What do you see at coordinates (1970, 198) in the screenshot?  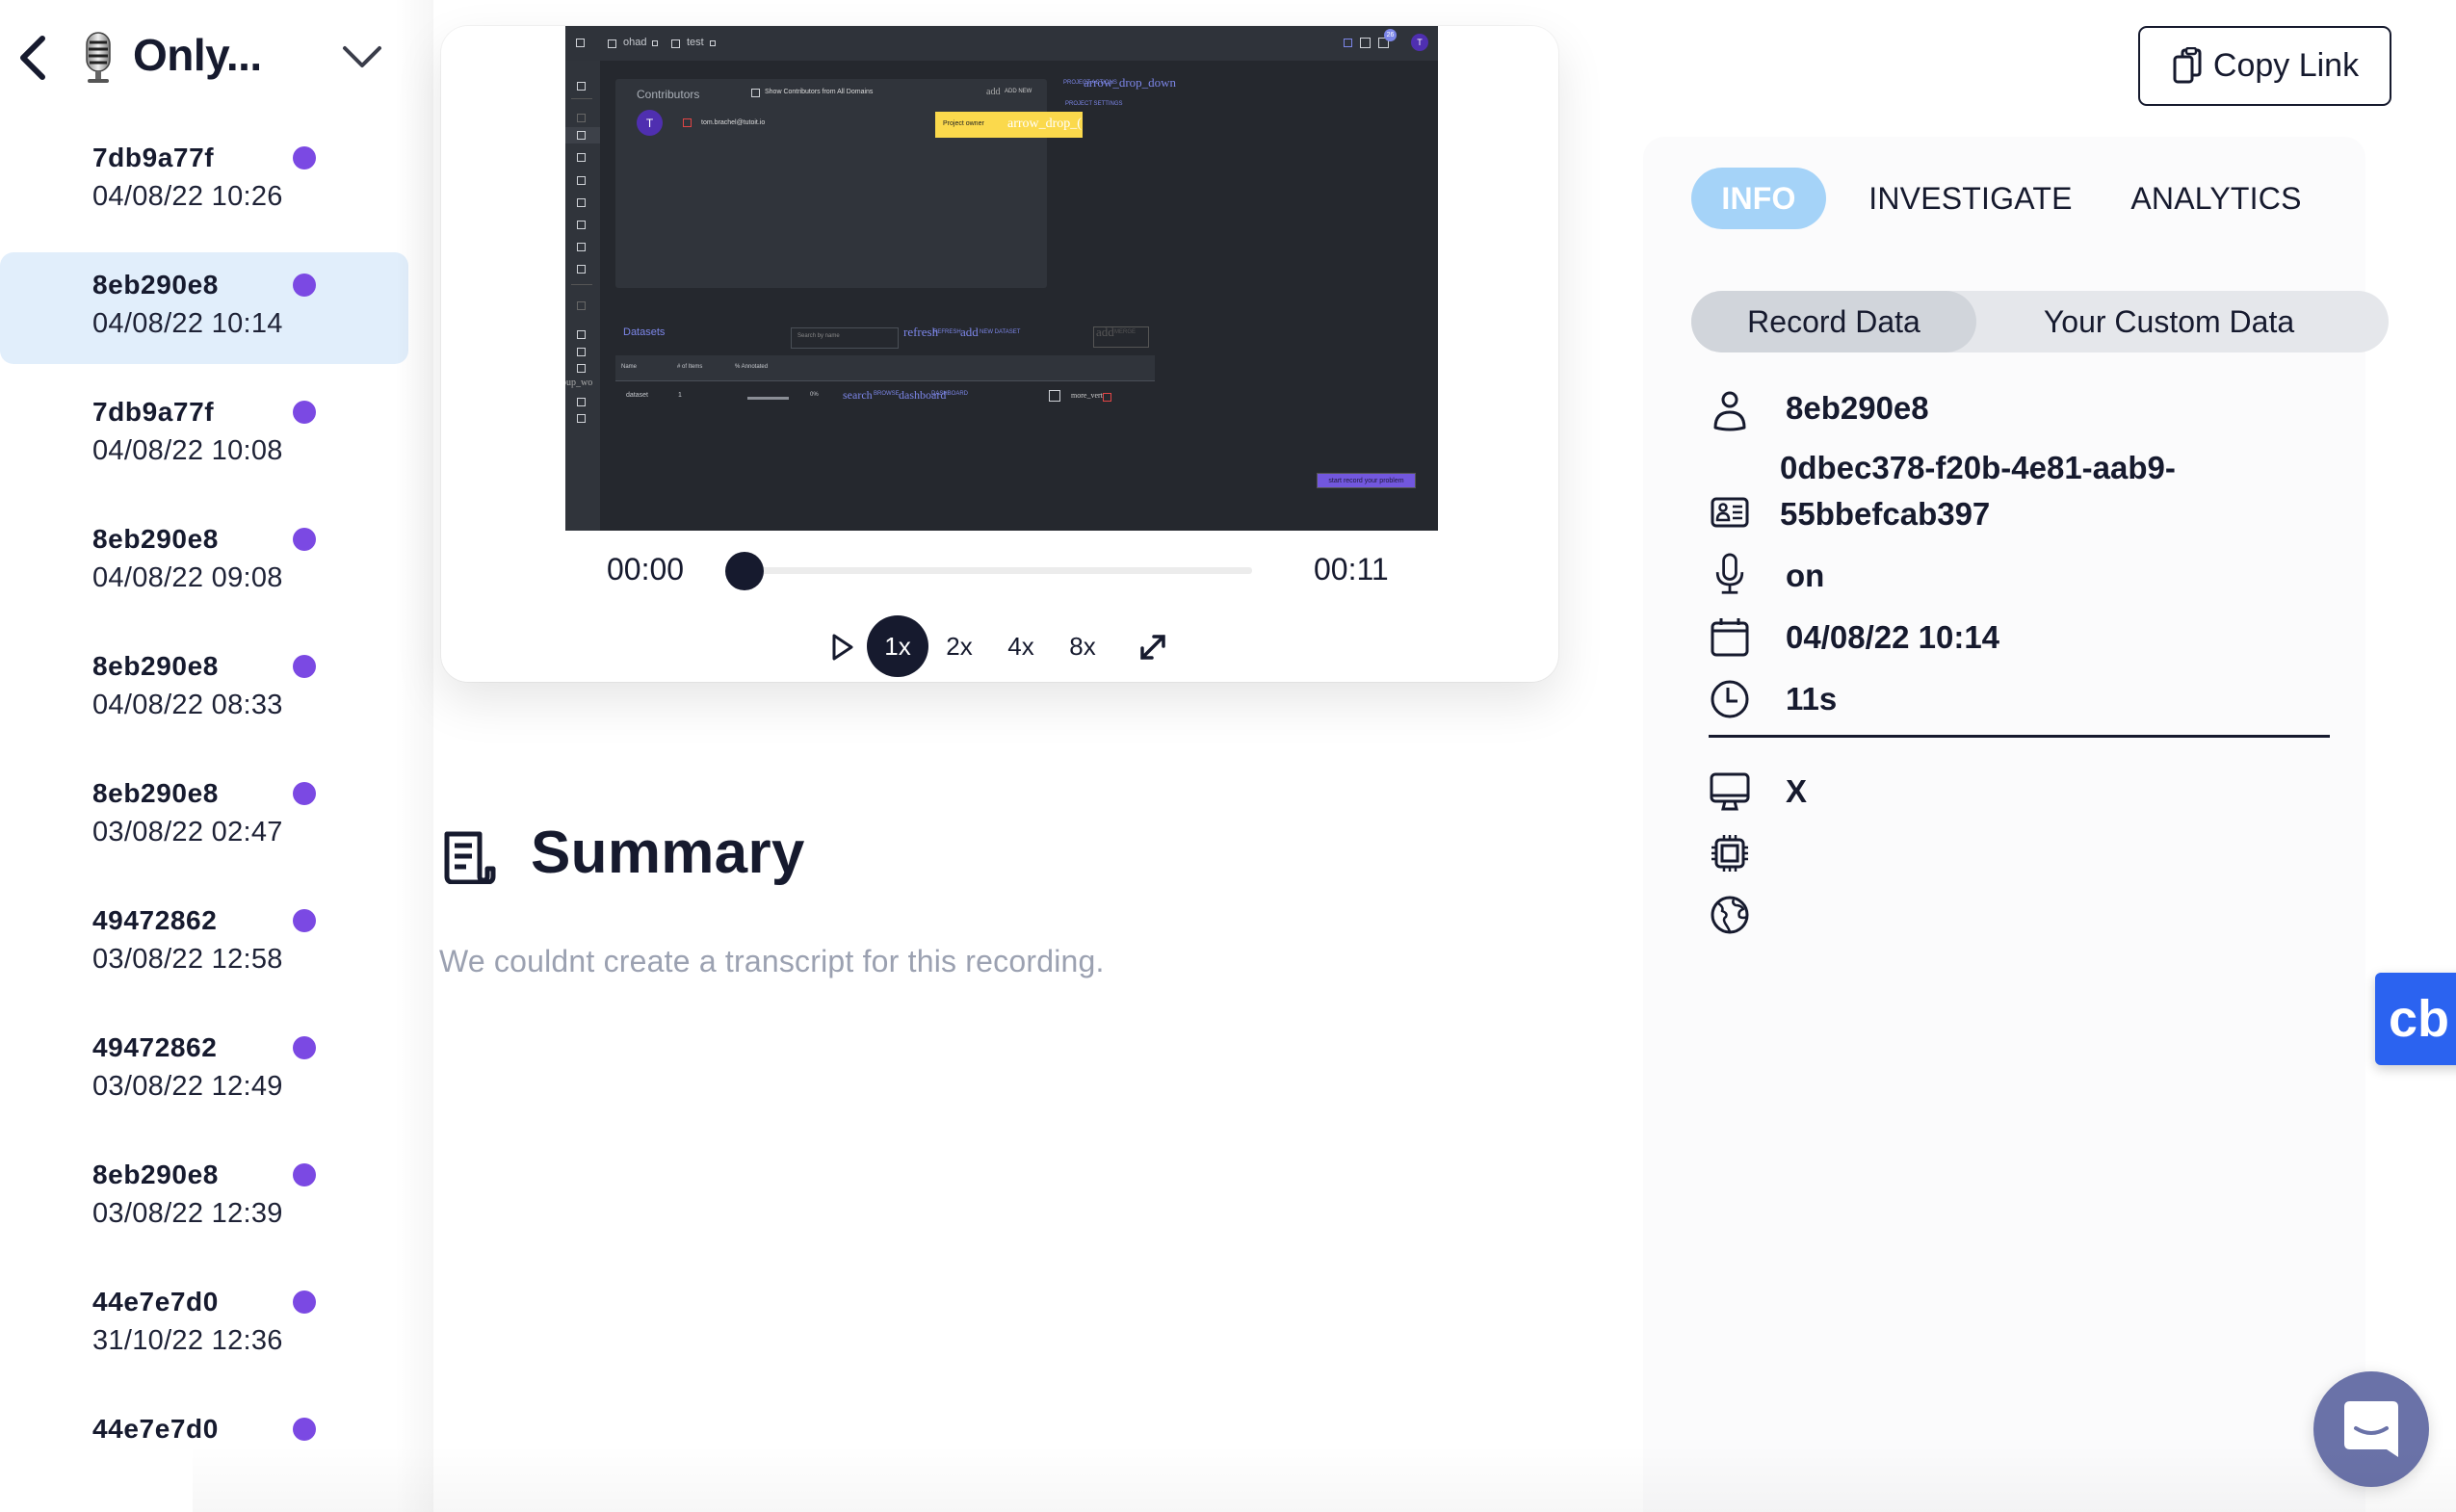 I see `tab-investigate: INVESTIGATE` at bounding box center [1970, 198].